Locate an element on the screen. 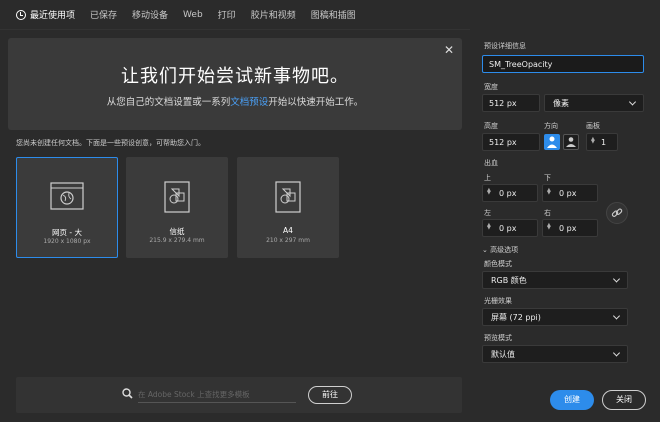  bleed-bottom-input: ▲ ▼ 0 px is located at coordinates (570, 193).